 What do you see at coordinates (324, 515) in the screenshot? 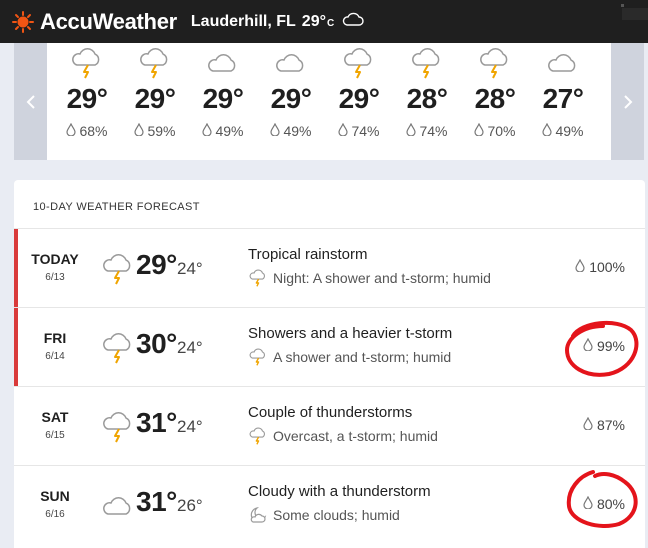
I see `night-phrase: Some clouds; humid` at bounding box center [324, 515].